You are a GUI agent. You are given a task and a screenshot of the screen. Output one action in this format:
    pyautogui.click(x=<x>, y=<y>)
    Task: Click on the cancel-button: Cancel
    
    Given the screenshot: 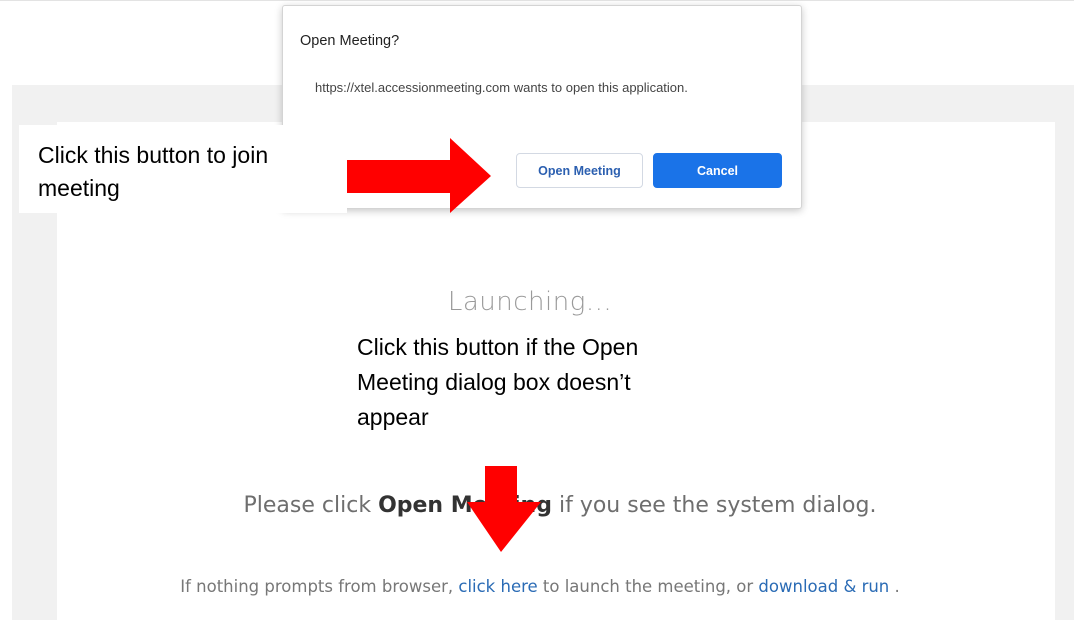 What is the action you would take?
    pyautogui.click(x=717, y=170)
    